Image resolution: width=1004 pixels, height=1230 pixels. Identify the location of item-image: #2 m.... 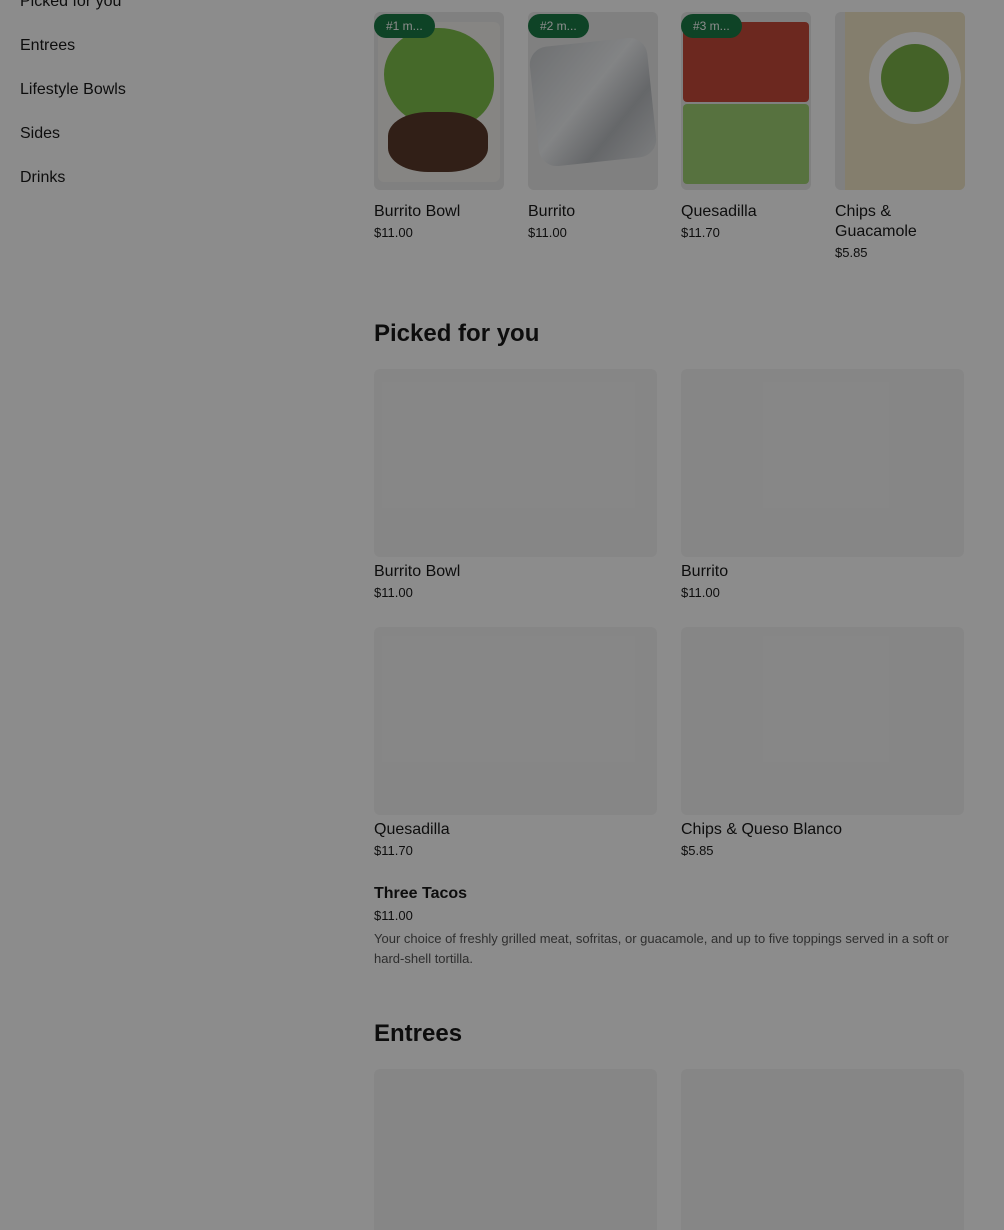
(593, 101).